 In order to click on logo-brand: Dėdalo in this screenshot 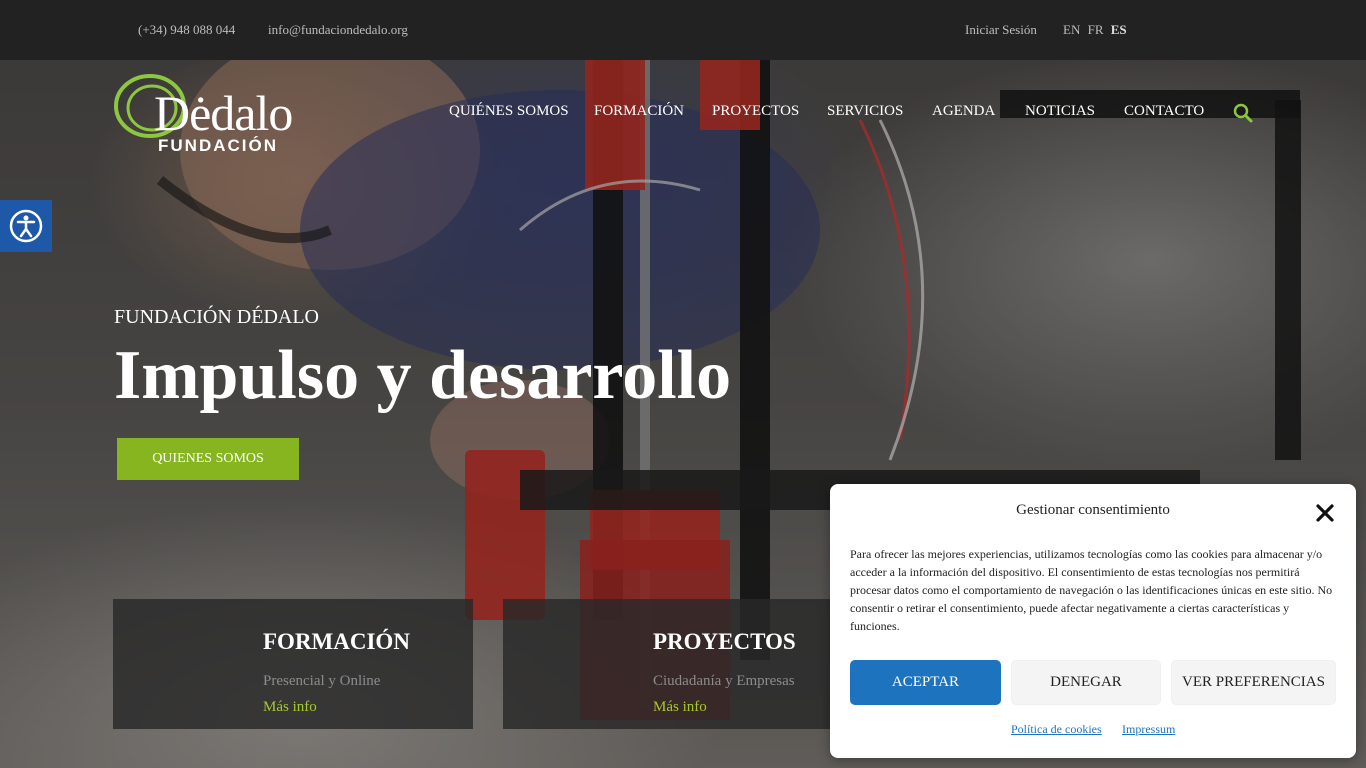, I will do `click(223, 113)`.